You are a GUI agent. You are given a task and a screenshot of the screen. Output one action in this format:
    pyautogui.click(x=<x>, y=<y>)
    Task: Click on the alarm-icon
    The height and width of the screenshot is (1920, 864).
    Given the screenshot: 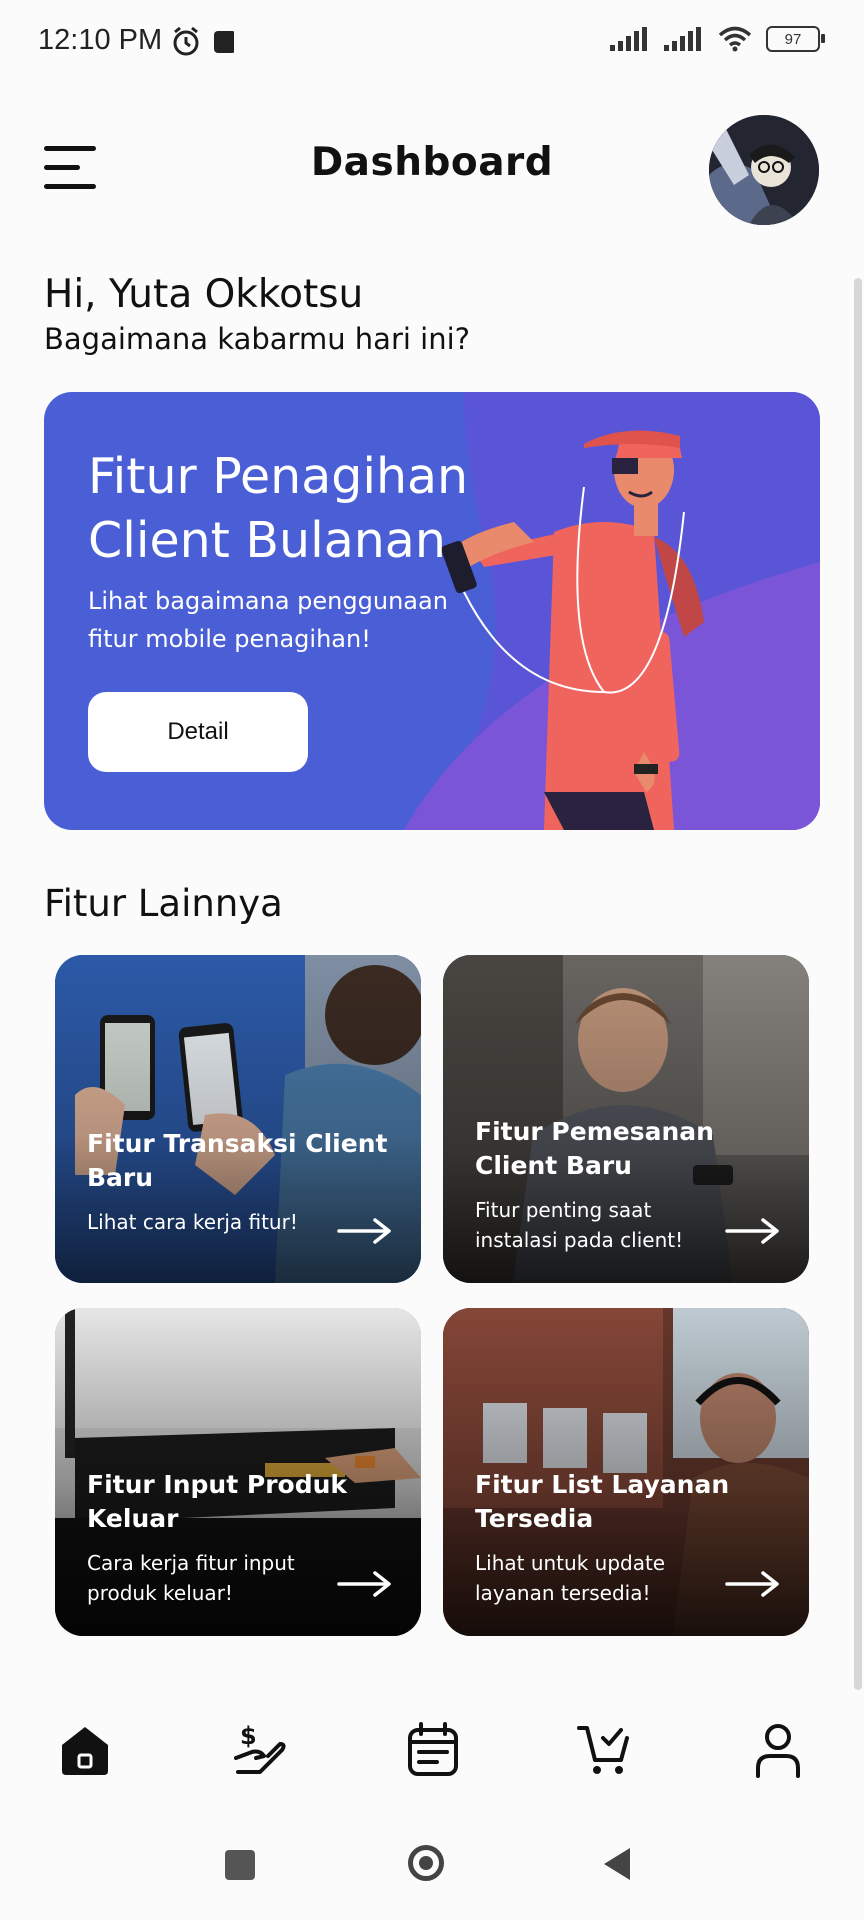 What is the action you would take?
    pyautogui.click(x=186, y=41)
    